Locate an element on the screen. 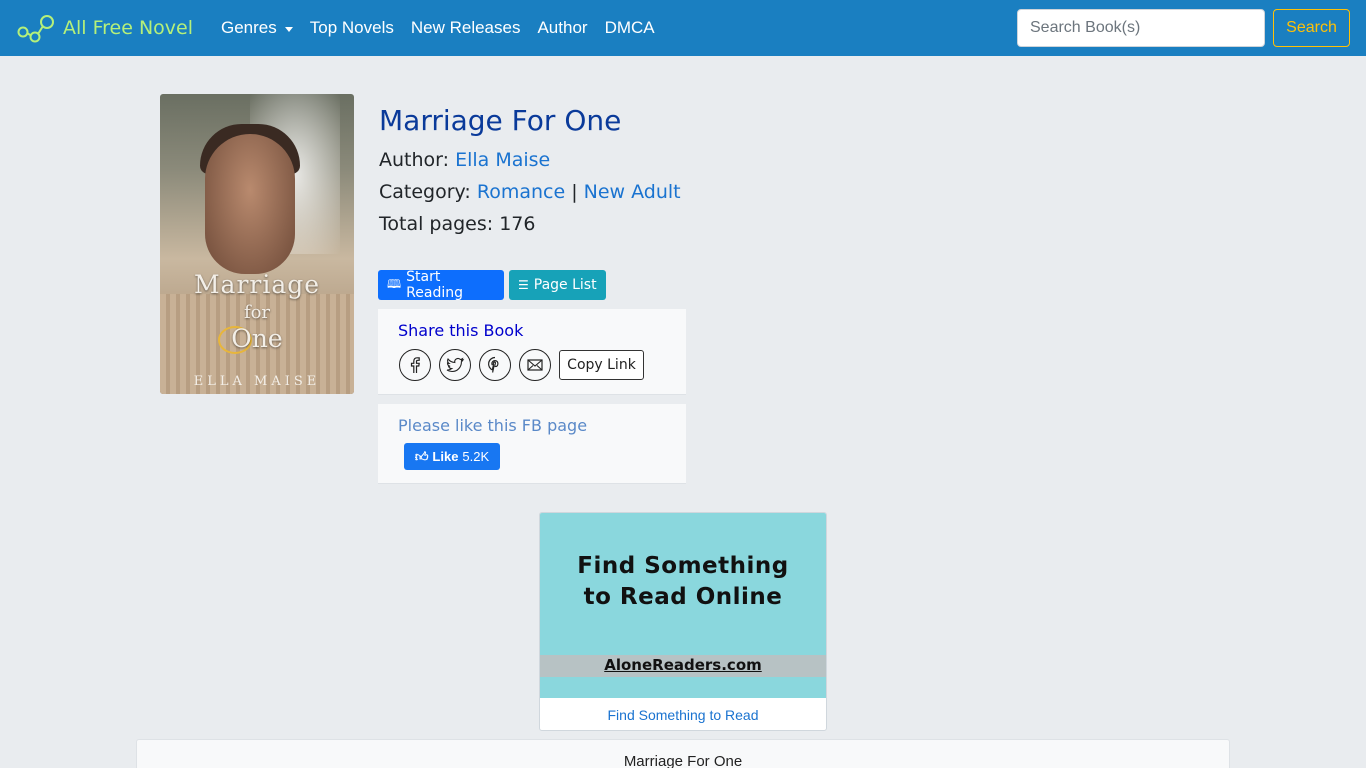 The height and width of the screenshot is (768, 1366). fb-like-label: Like is located at coordinates (445, 456).